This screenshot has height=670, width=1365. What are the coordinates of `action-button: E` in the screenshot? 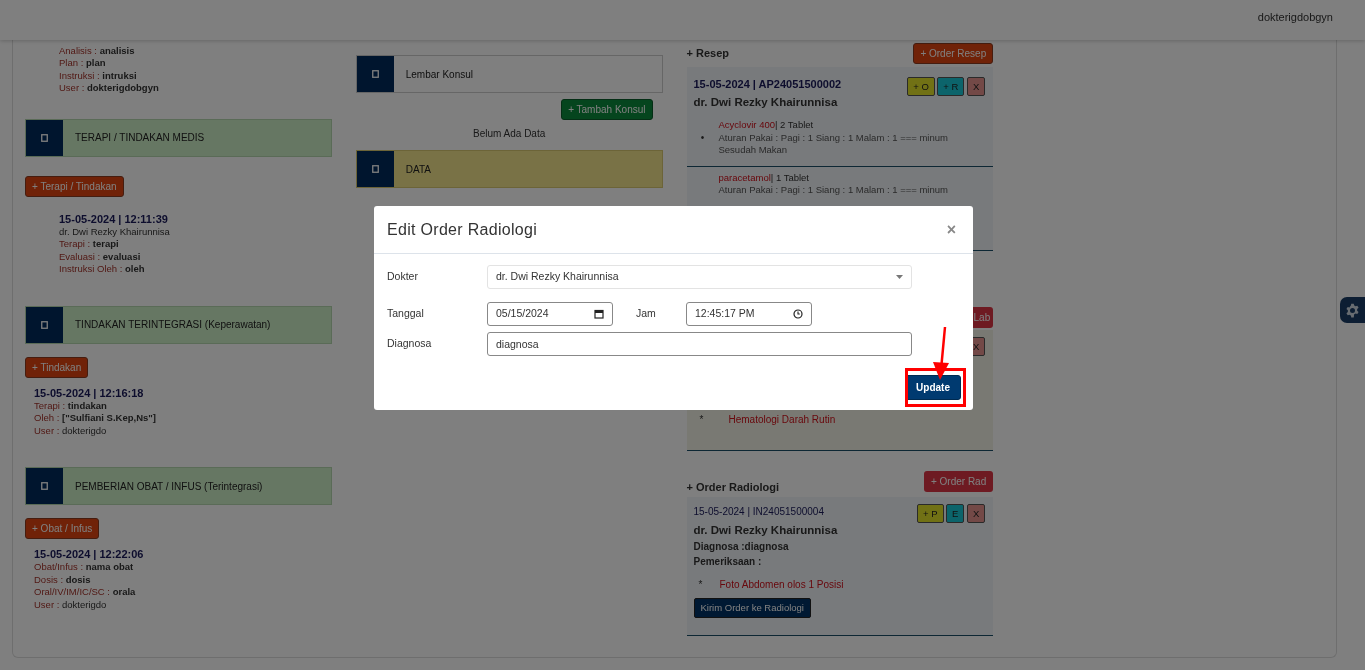 It's located at (955, 513).